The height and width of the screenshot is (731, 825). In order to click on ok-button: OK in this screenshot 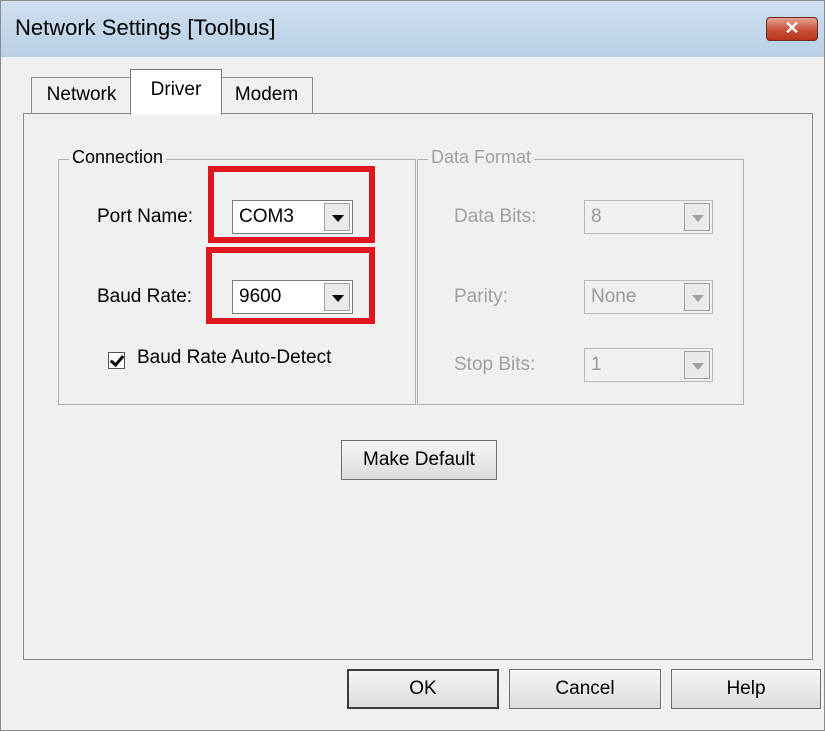, I will do `click(423, 689)`.